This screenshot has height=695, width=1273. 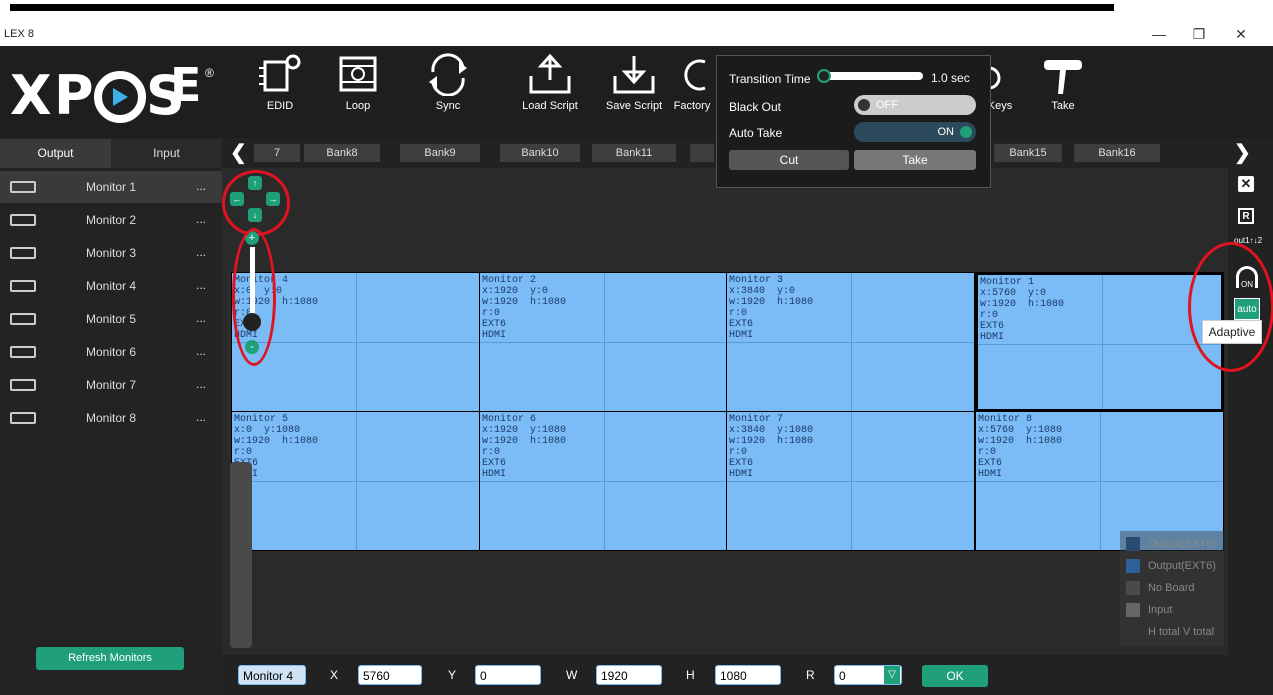 What do you see at coordinates (550, 92) in the screenshot?
I see `load-script-button: Load Script` at bounding box center [550, 92].